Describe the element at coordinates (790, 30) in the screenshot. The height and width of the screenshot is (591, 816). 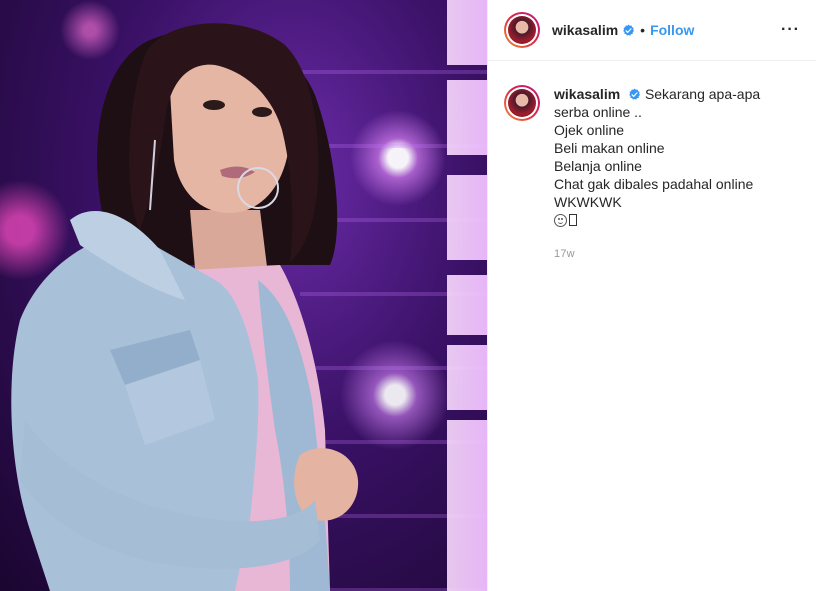
I see `more-options-icon: ···` at that location.